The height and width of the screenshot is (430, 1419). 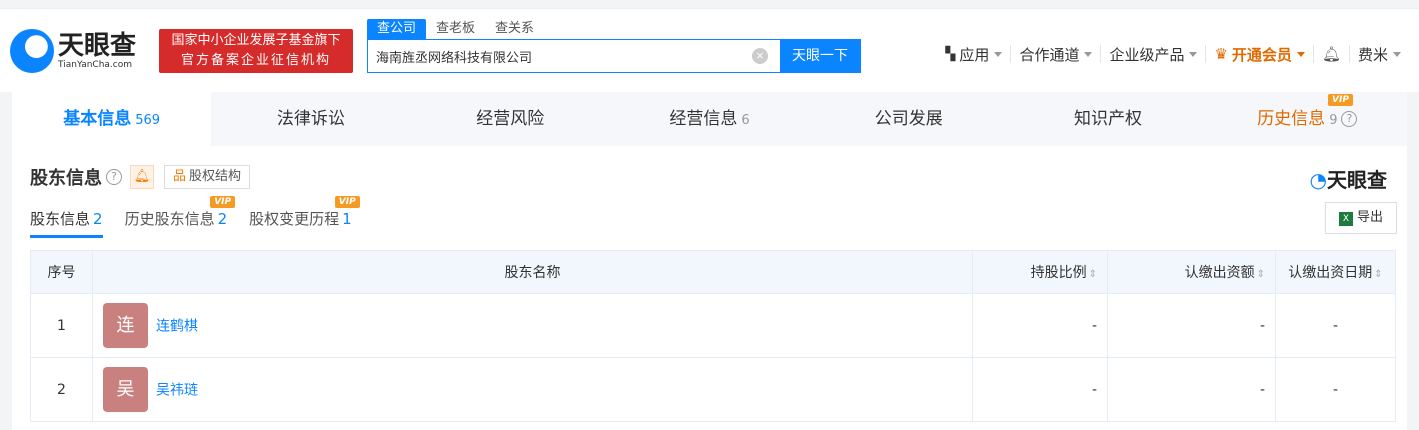 I want to click on search-tab-relation: 查关系, so click(x=514, y=29).